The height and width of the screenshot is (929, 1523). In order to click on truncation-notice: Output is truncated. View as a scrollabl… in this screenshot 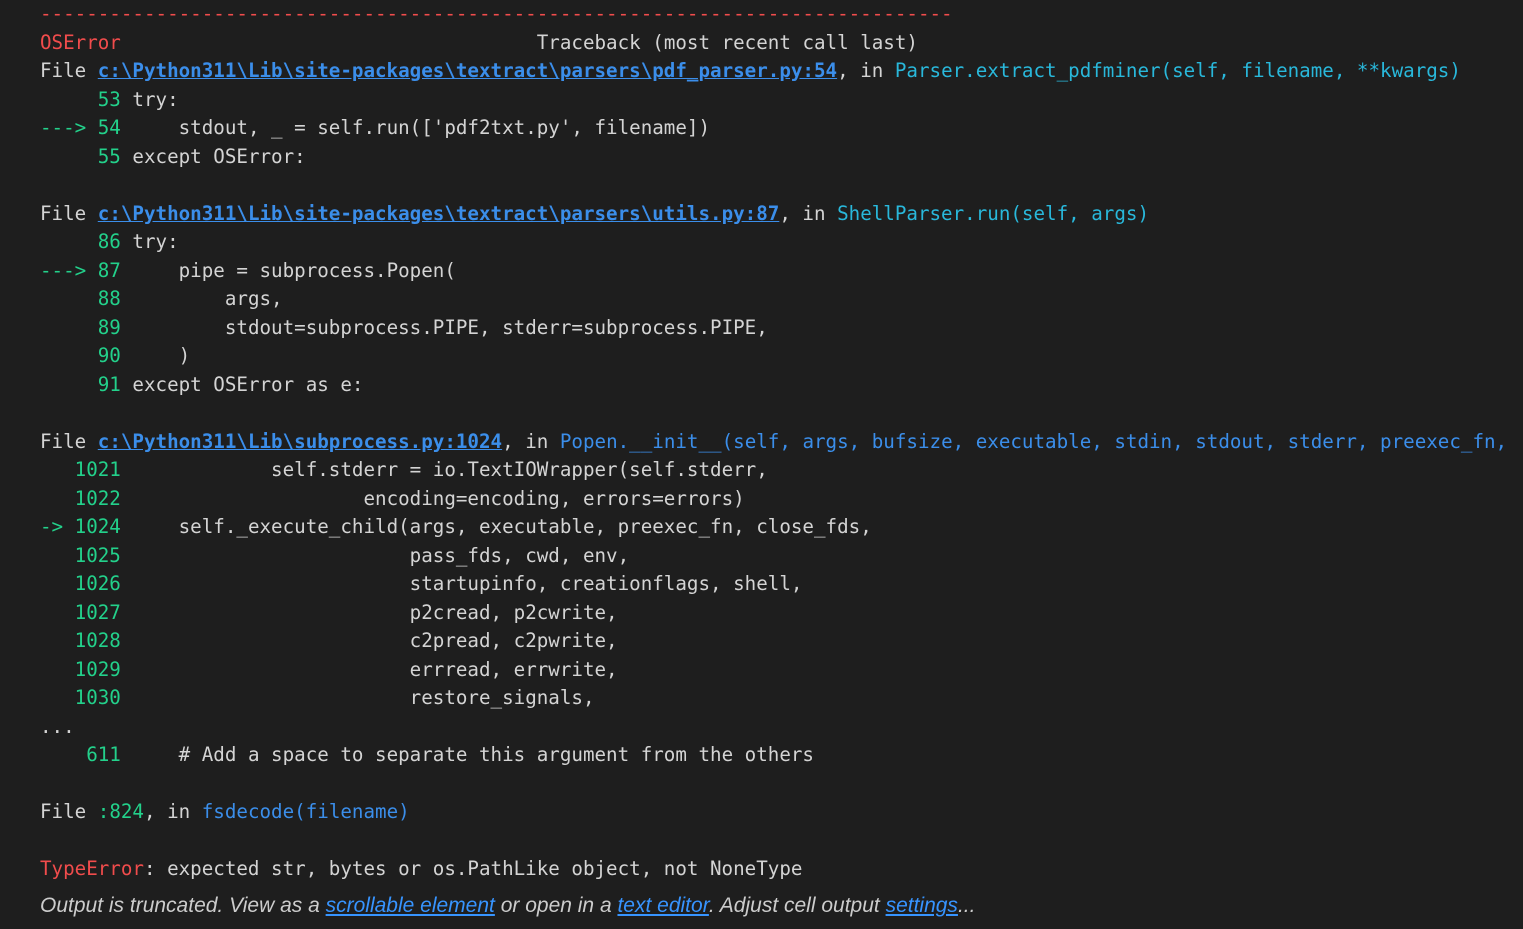, I will do `click(508, 905)`.